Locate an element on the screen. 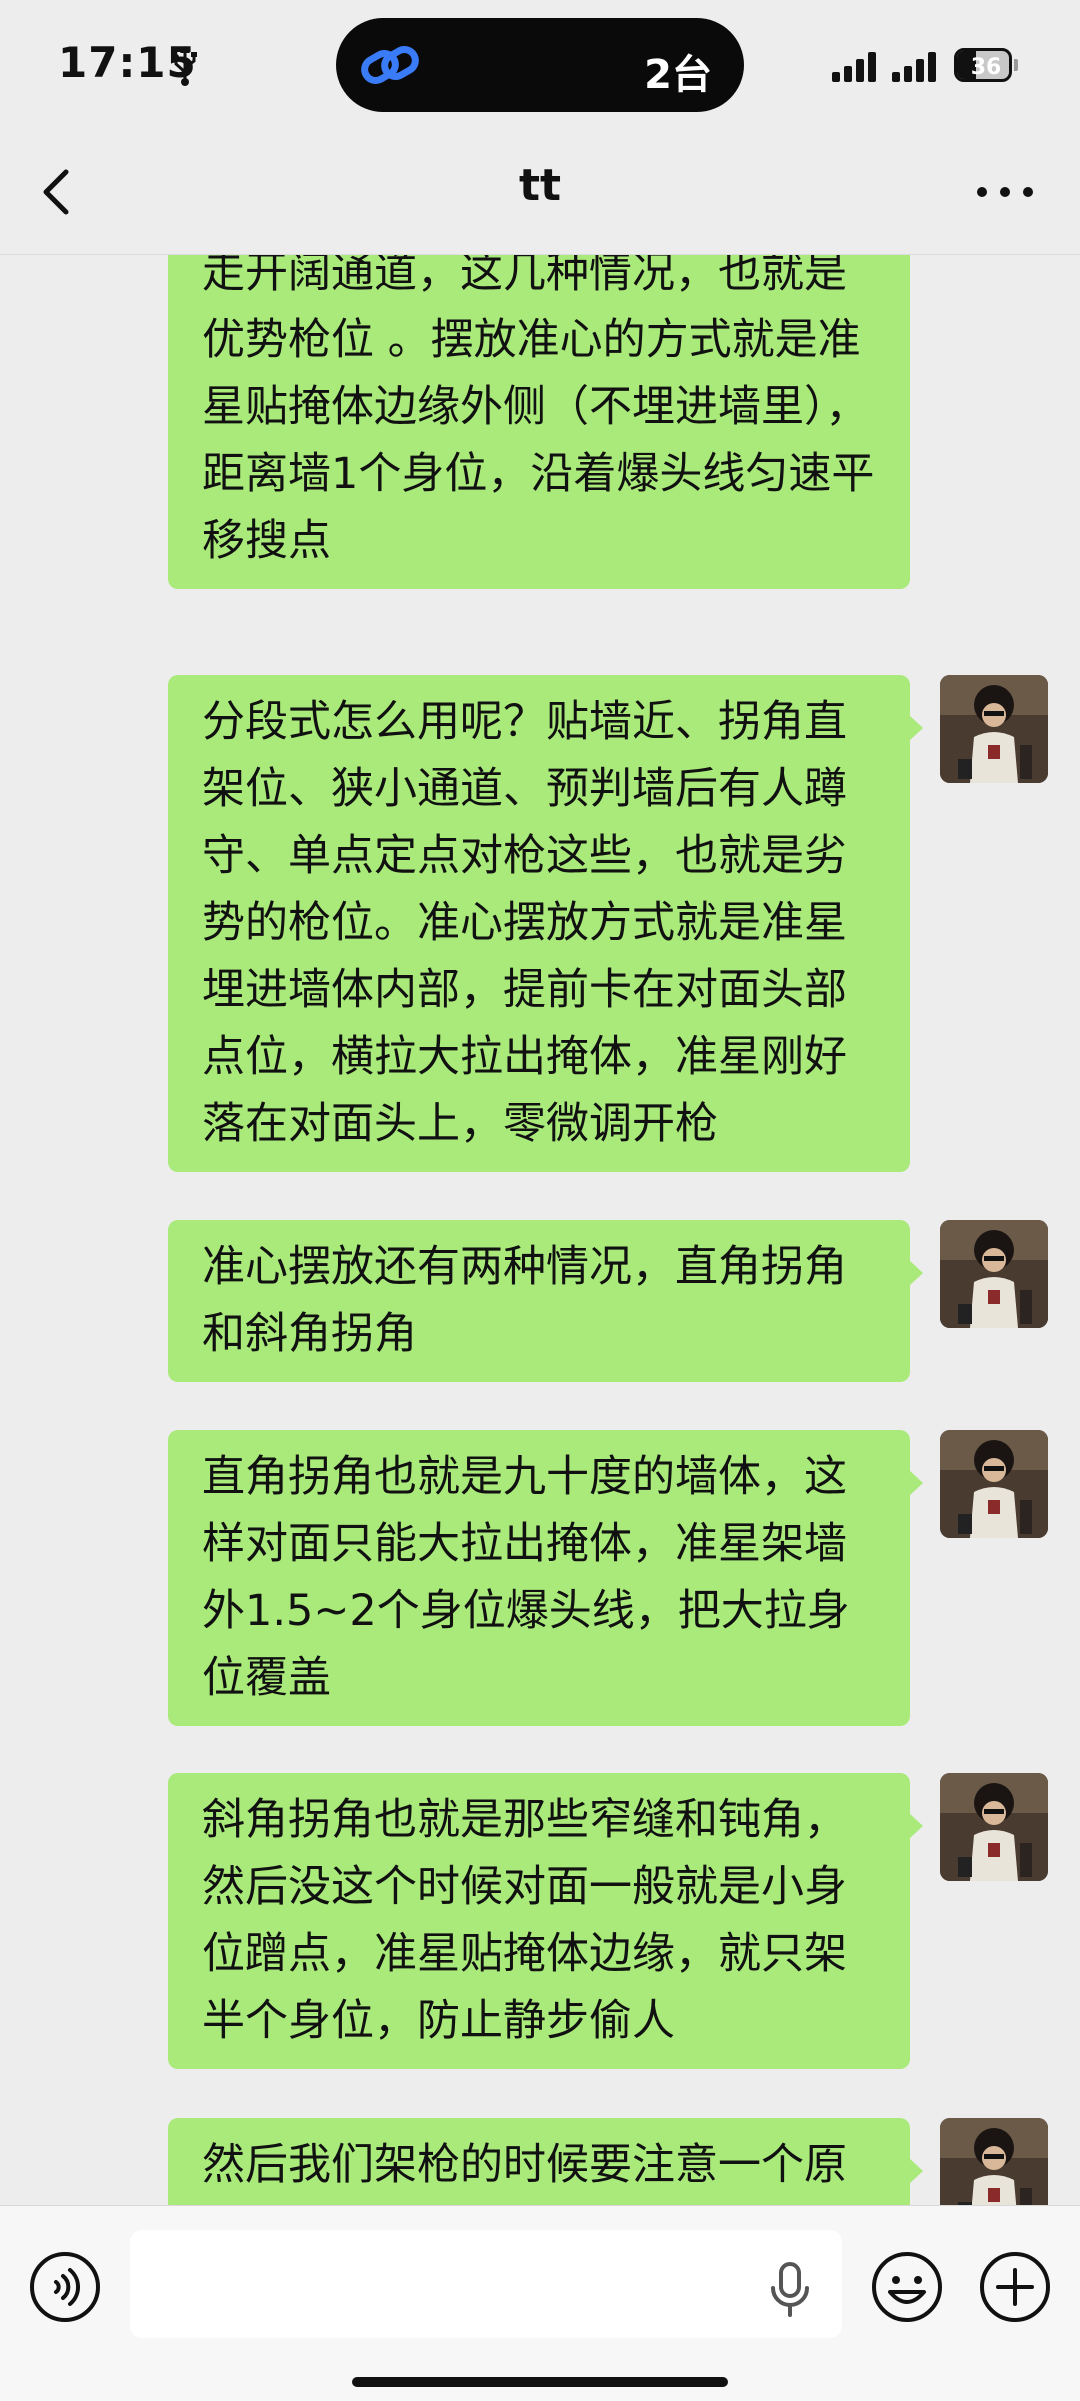  message-input-bar is located at coordinates (540, 2303).